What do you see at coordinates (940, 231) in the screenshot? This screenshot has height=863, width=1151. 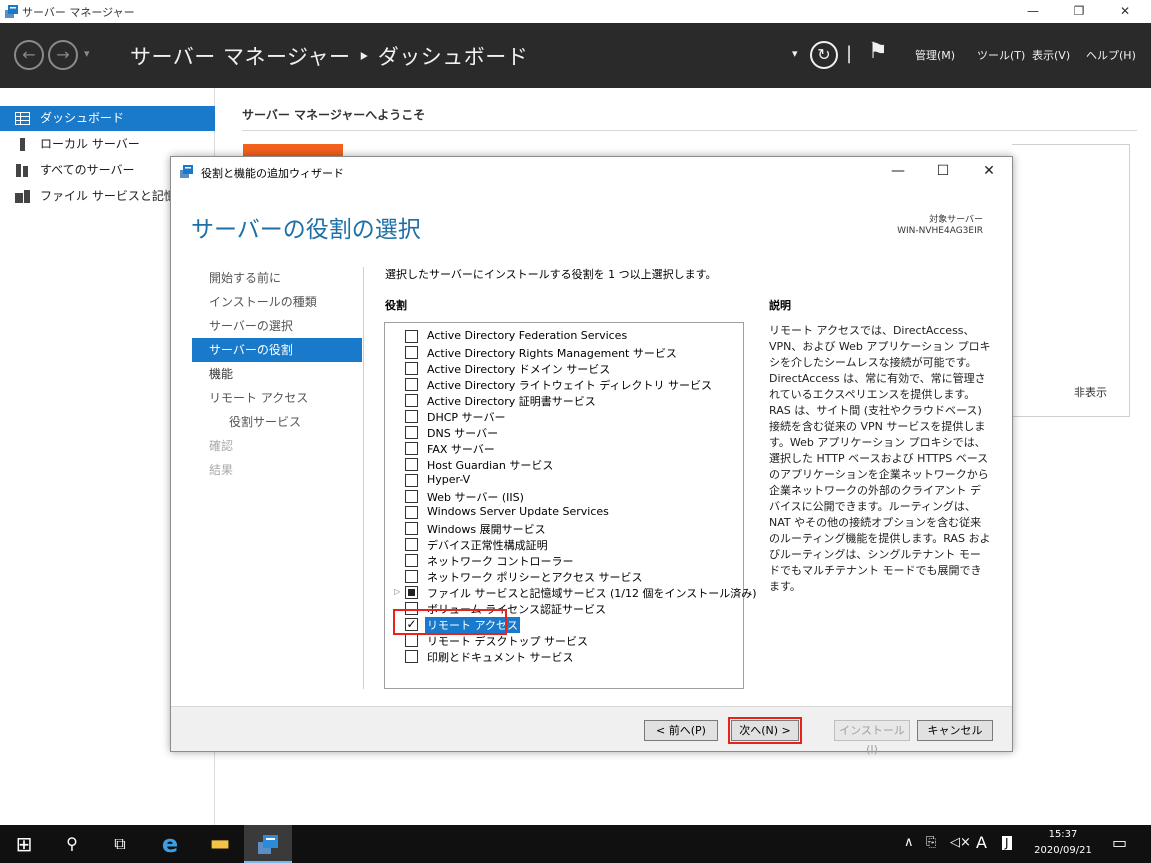 I see `destination-server-name: WIN-NVHE4AG3EIR` at bounding box center [940, 231].